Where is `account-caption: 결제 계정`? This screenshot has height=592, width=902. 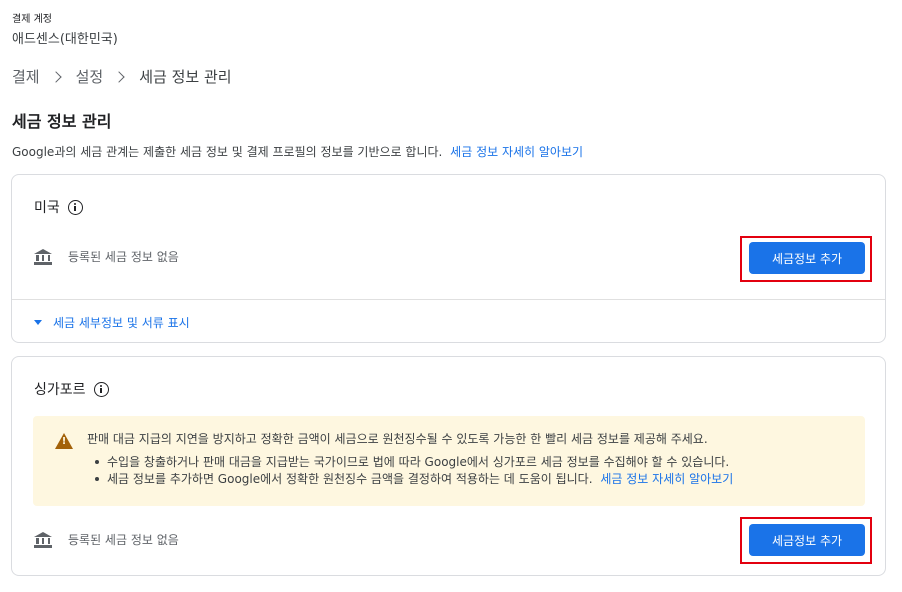
account-caption: 결제 계정 is located at coordinates (32, 19).